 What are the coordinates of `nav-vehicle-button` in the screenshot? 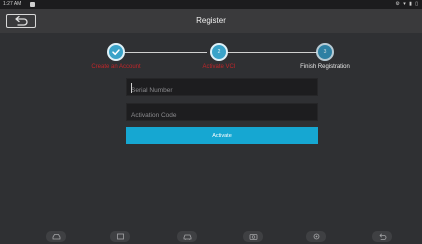 It's located at (56, 236).